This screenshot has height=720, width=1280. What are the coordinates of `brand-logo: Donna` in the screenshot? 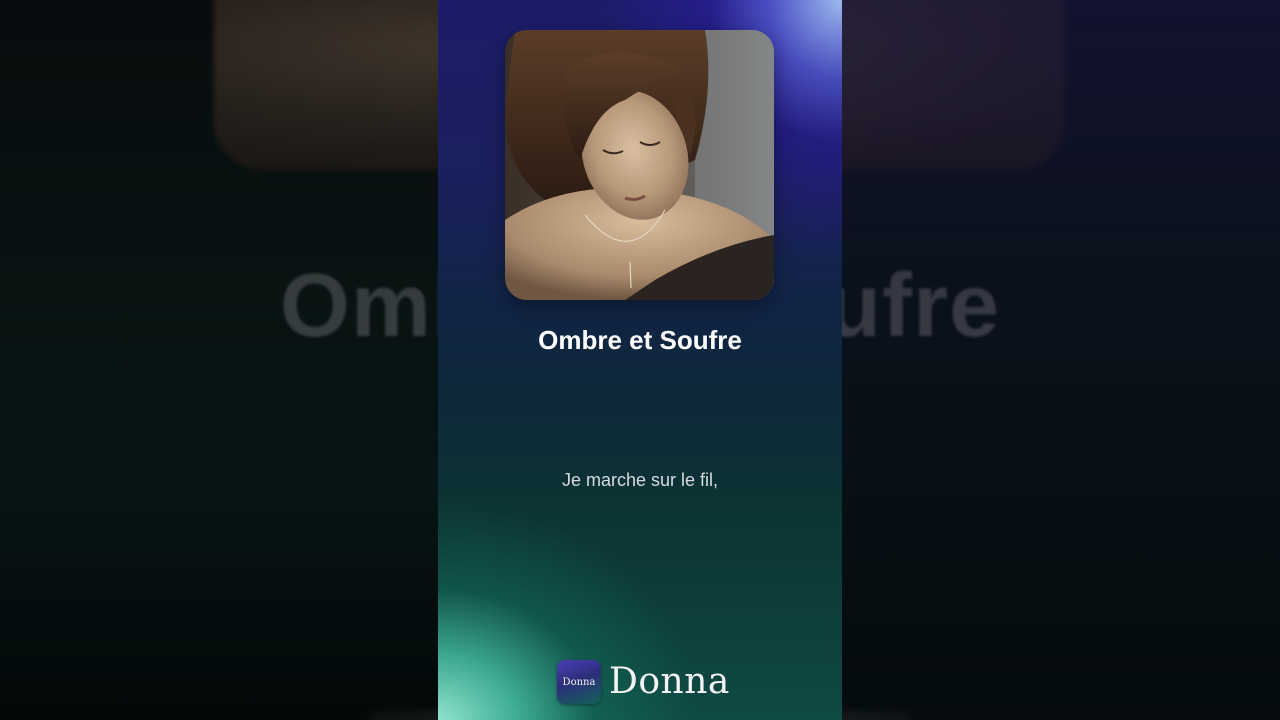 It's located at (579, 682).